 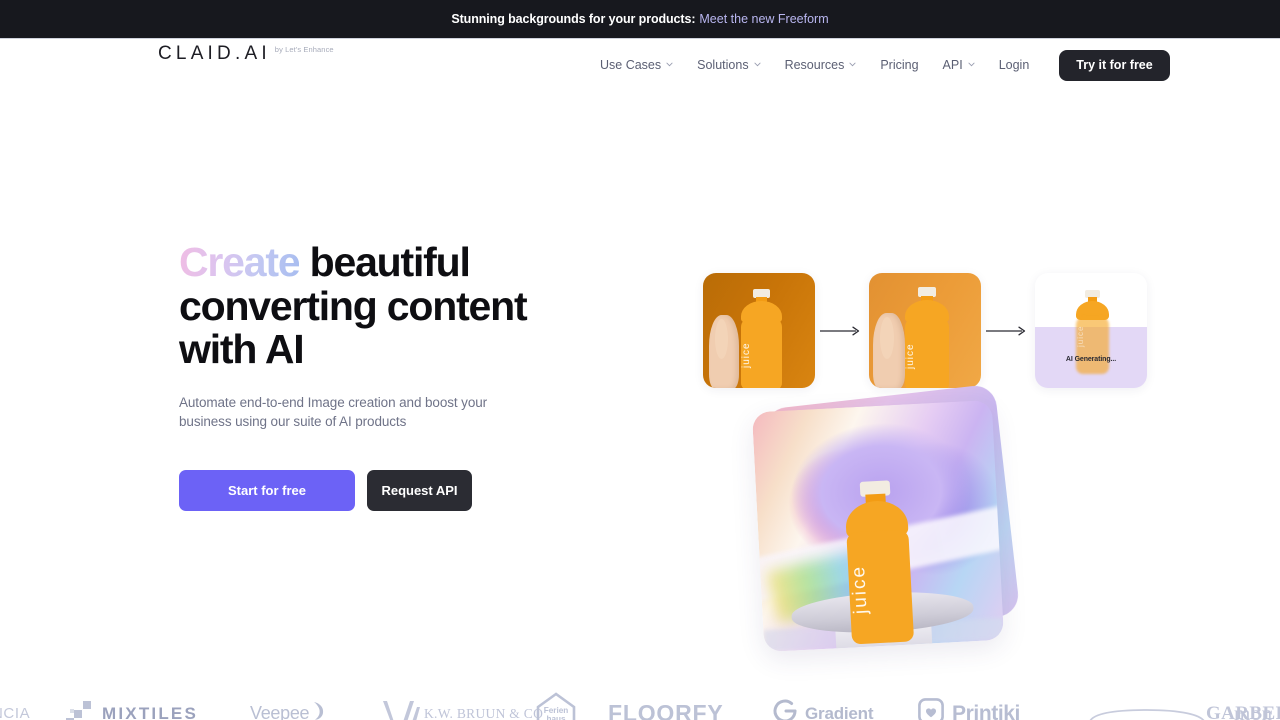 I want to click on car-outline-icon, so click(x=1147, y=714).